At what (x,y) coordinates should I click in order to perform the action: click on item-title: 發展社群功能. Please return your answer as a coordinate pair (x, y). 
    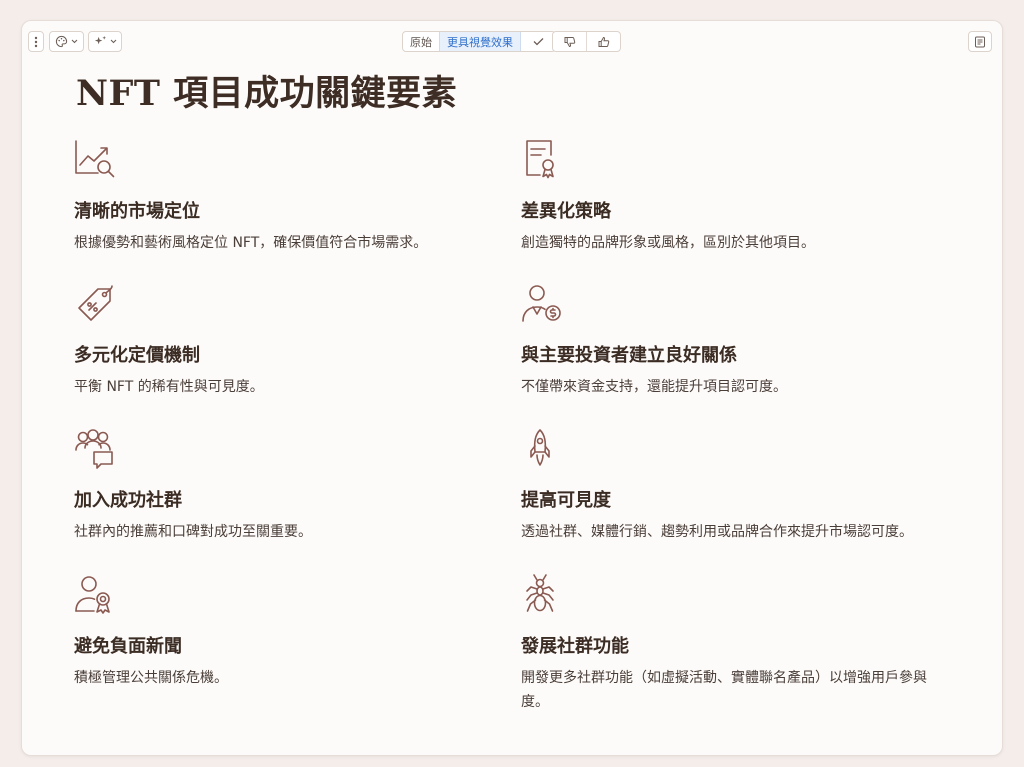
    Looking at the image, I should click on (575, 646).